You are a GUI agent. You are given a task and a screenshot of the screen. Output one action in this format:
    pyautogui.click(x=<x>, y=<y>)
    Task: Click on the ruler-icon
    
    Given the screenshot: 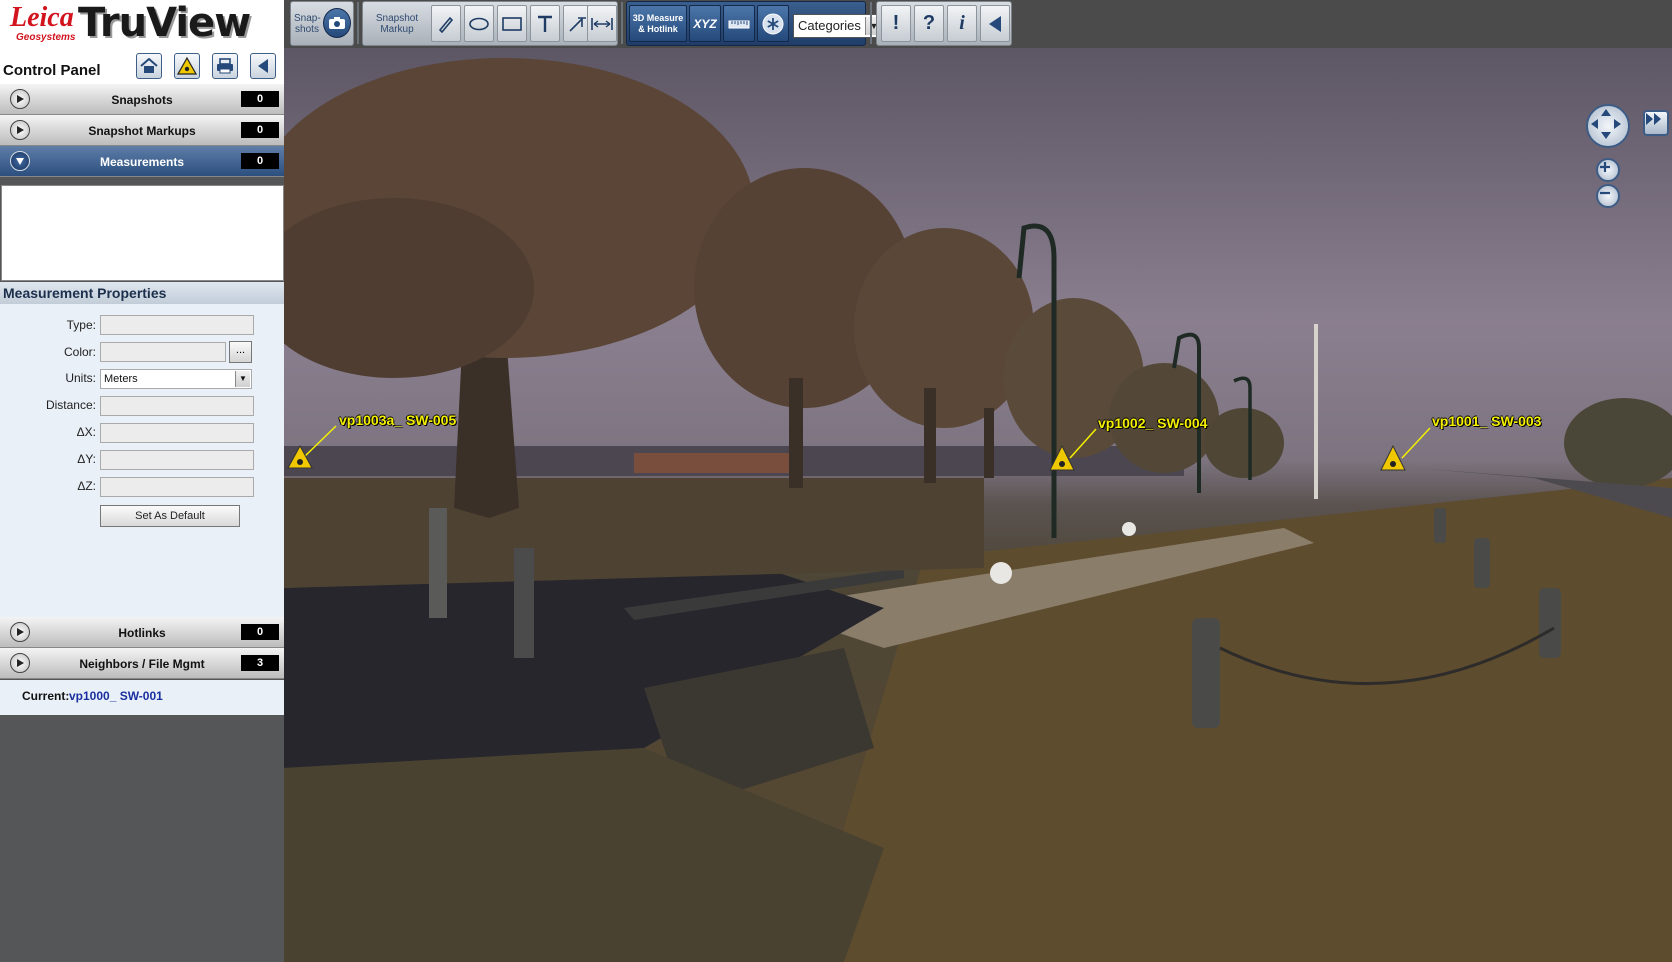 What is the action you would take?
    pyautogui.click(x=739, y=24)
    